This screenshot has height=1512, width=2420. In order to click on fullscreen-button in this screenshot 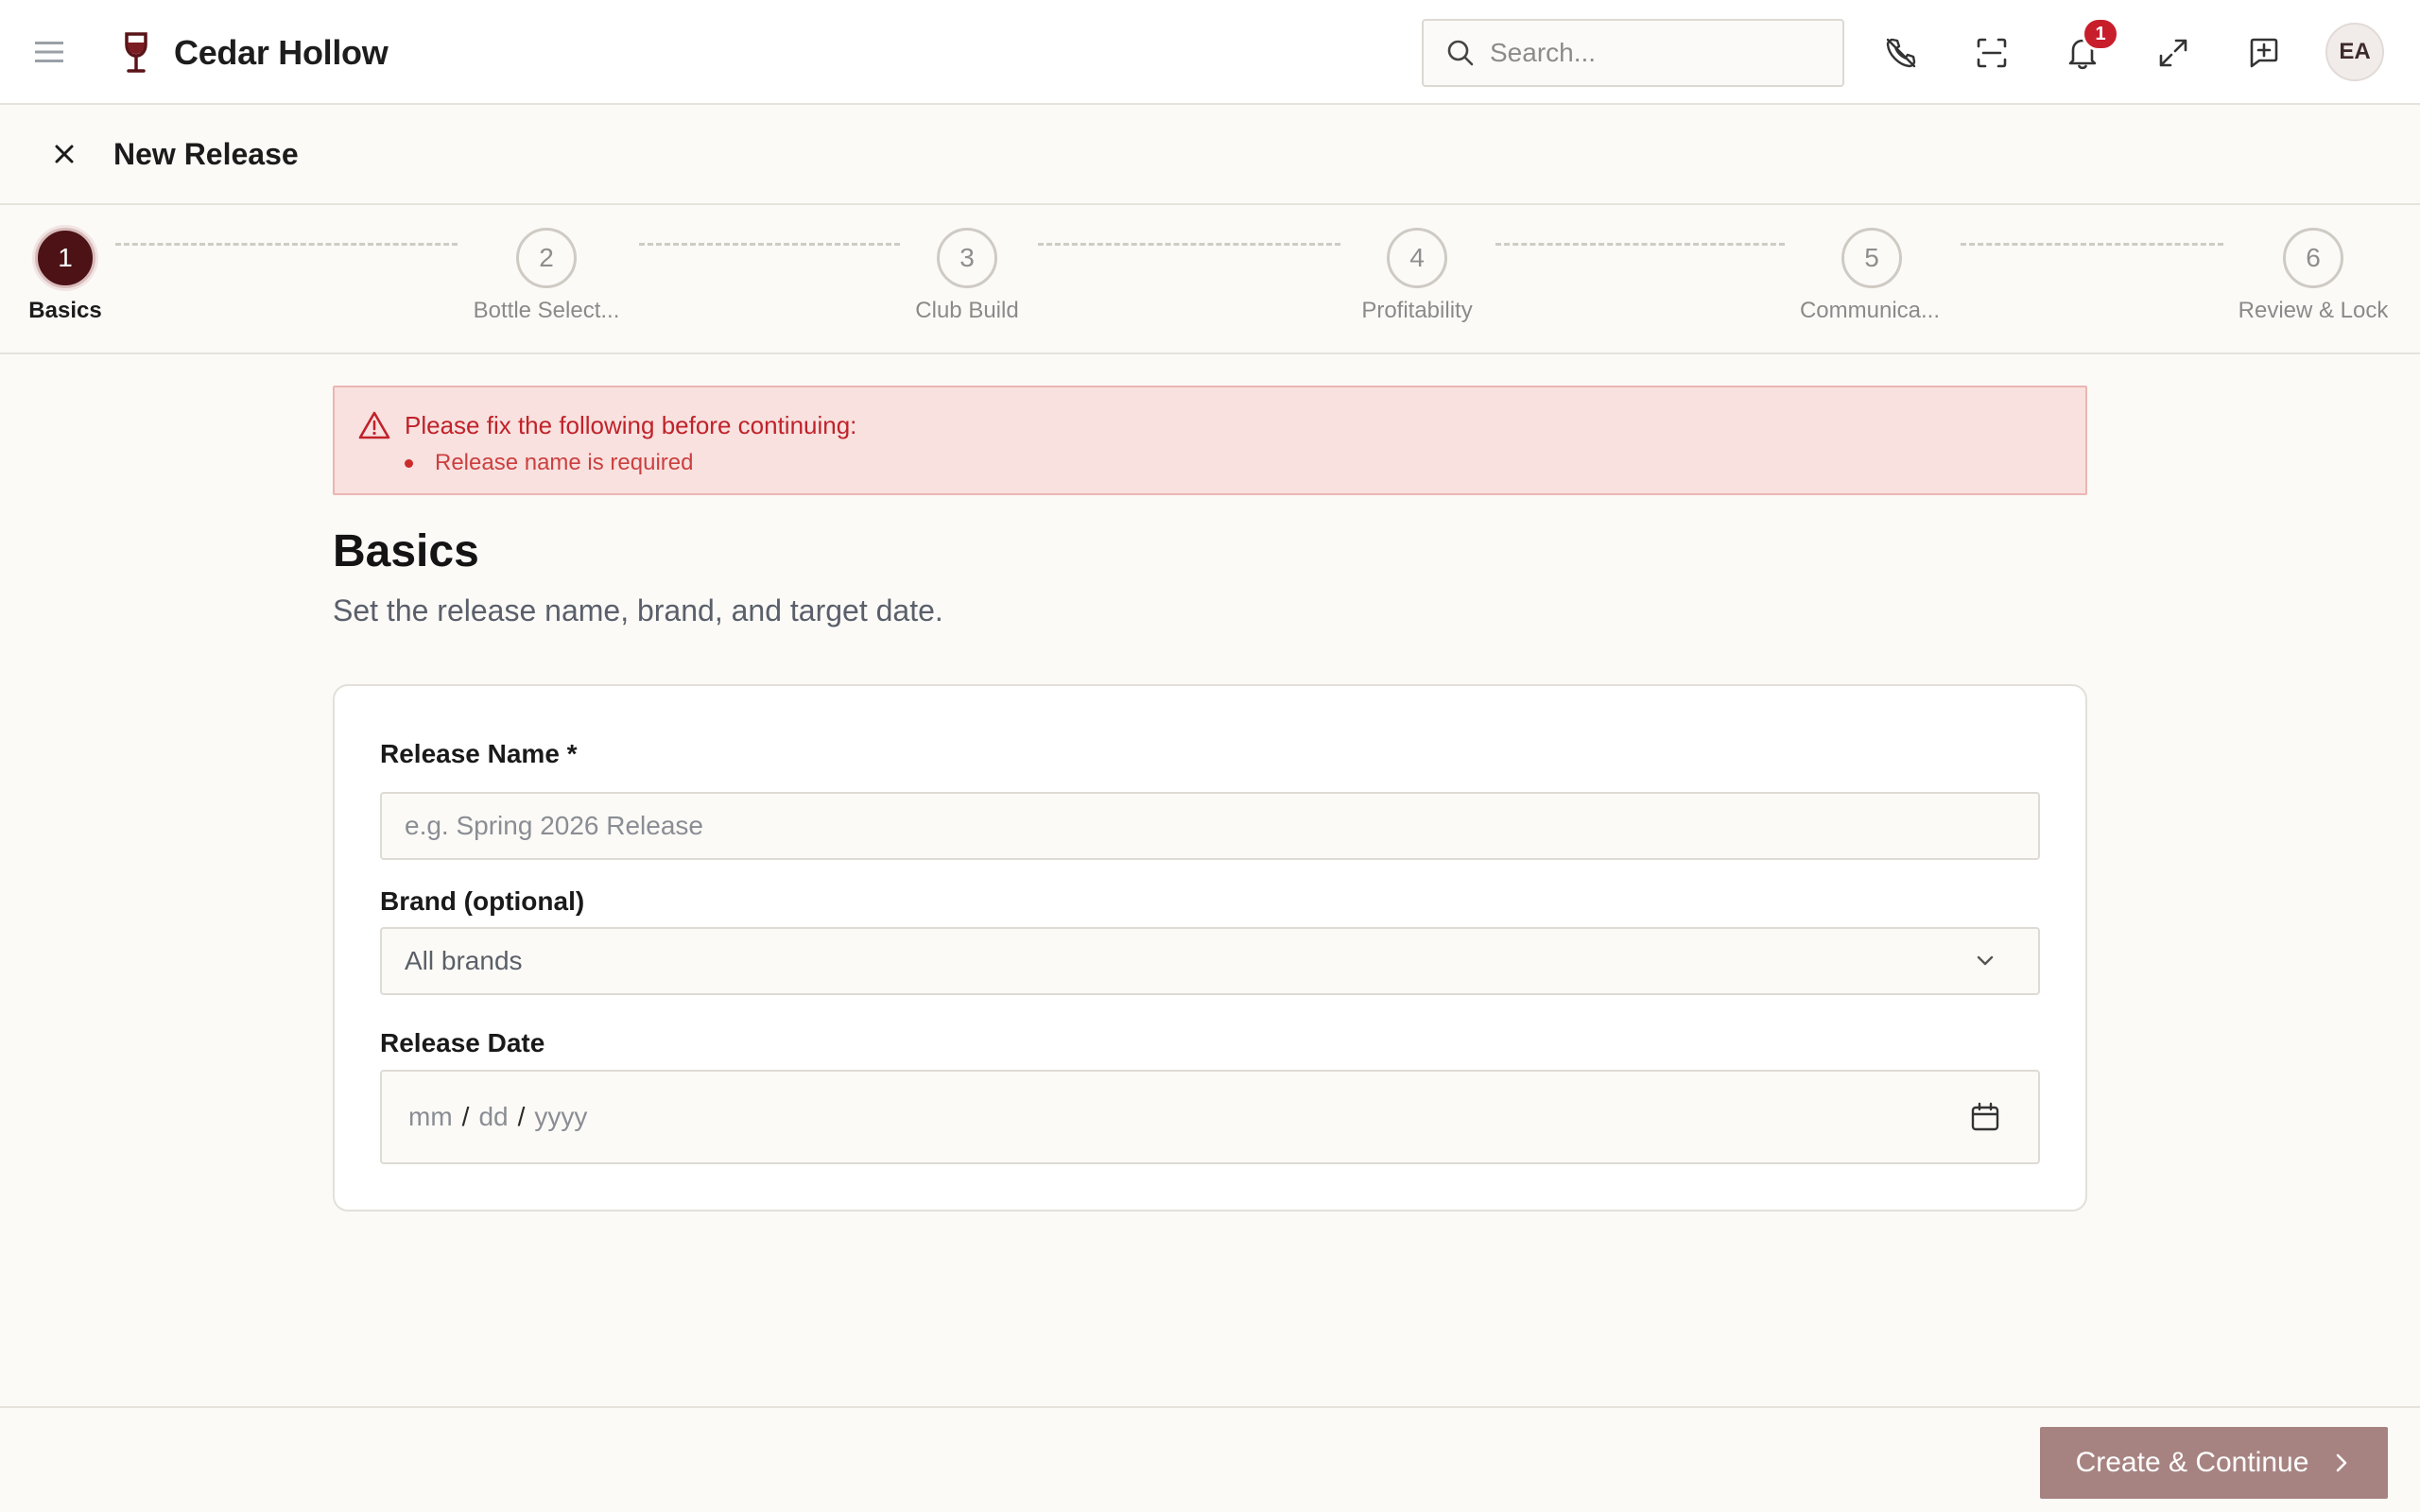, I will do `click(2173, 52)`.